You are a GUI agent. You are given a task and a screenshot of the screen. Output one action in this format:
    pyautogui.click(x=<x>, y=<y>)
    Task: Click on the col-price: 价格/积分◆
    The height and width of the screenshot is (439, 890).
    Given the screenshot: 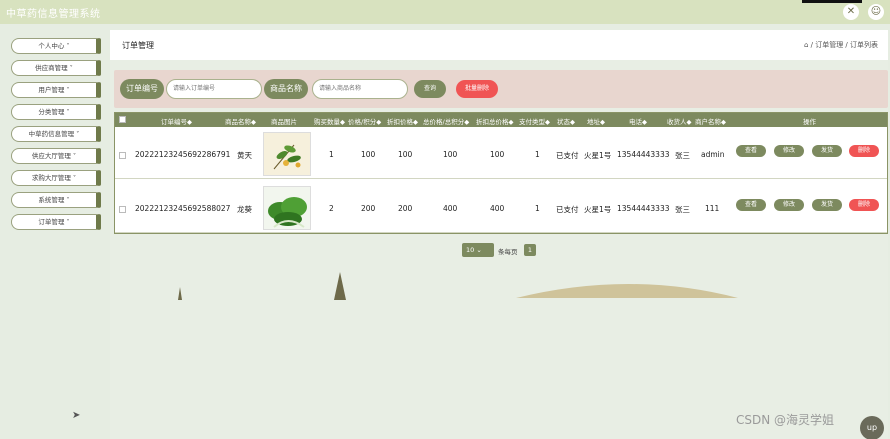 What is the action you would take?
    pyautogui.click(x=364, y=121)
    